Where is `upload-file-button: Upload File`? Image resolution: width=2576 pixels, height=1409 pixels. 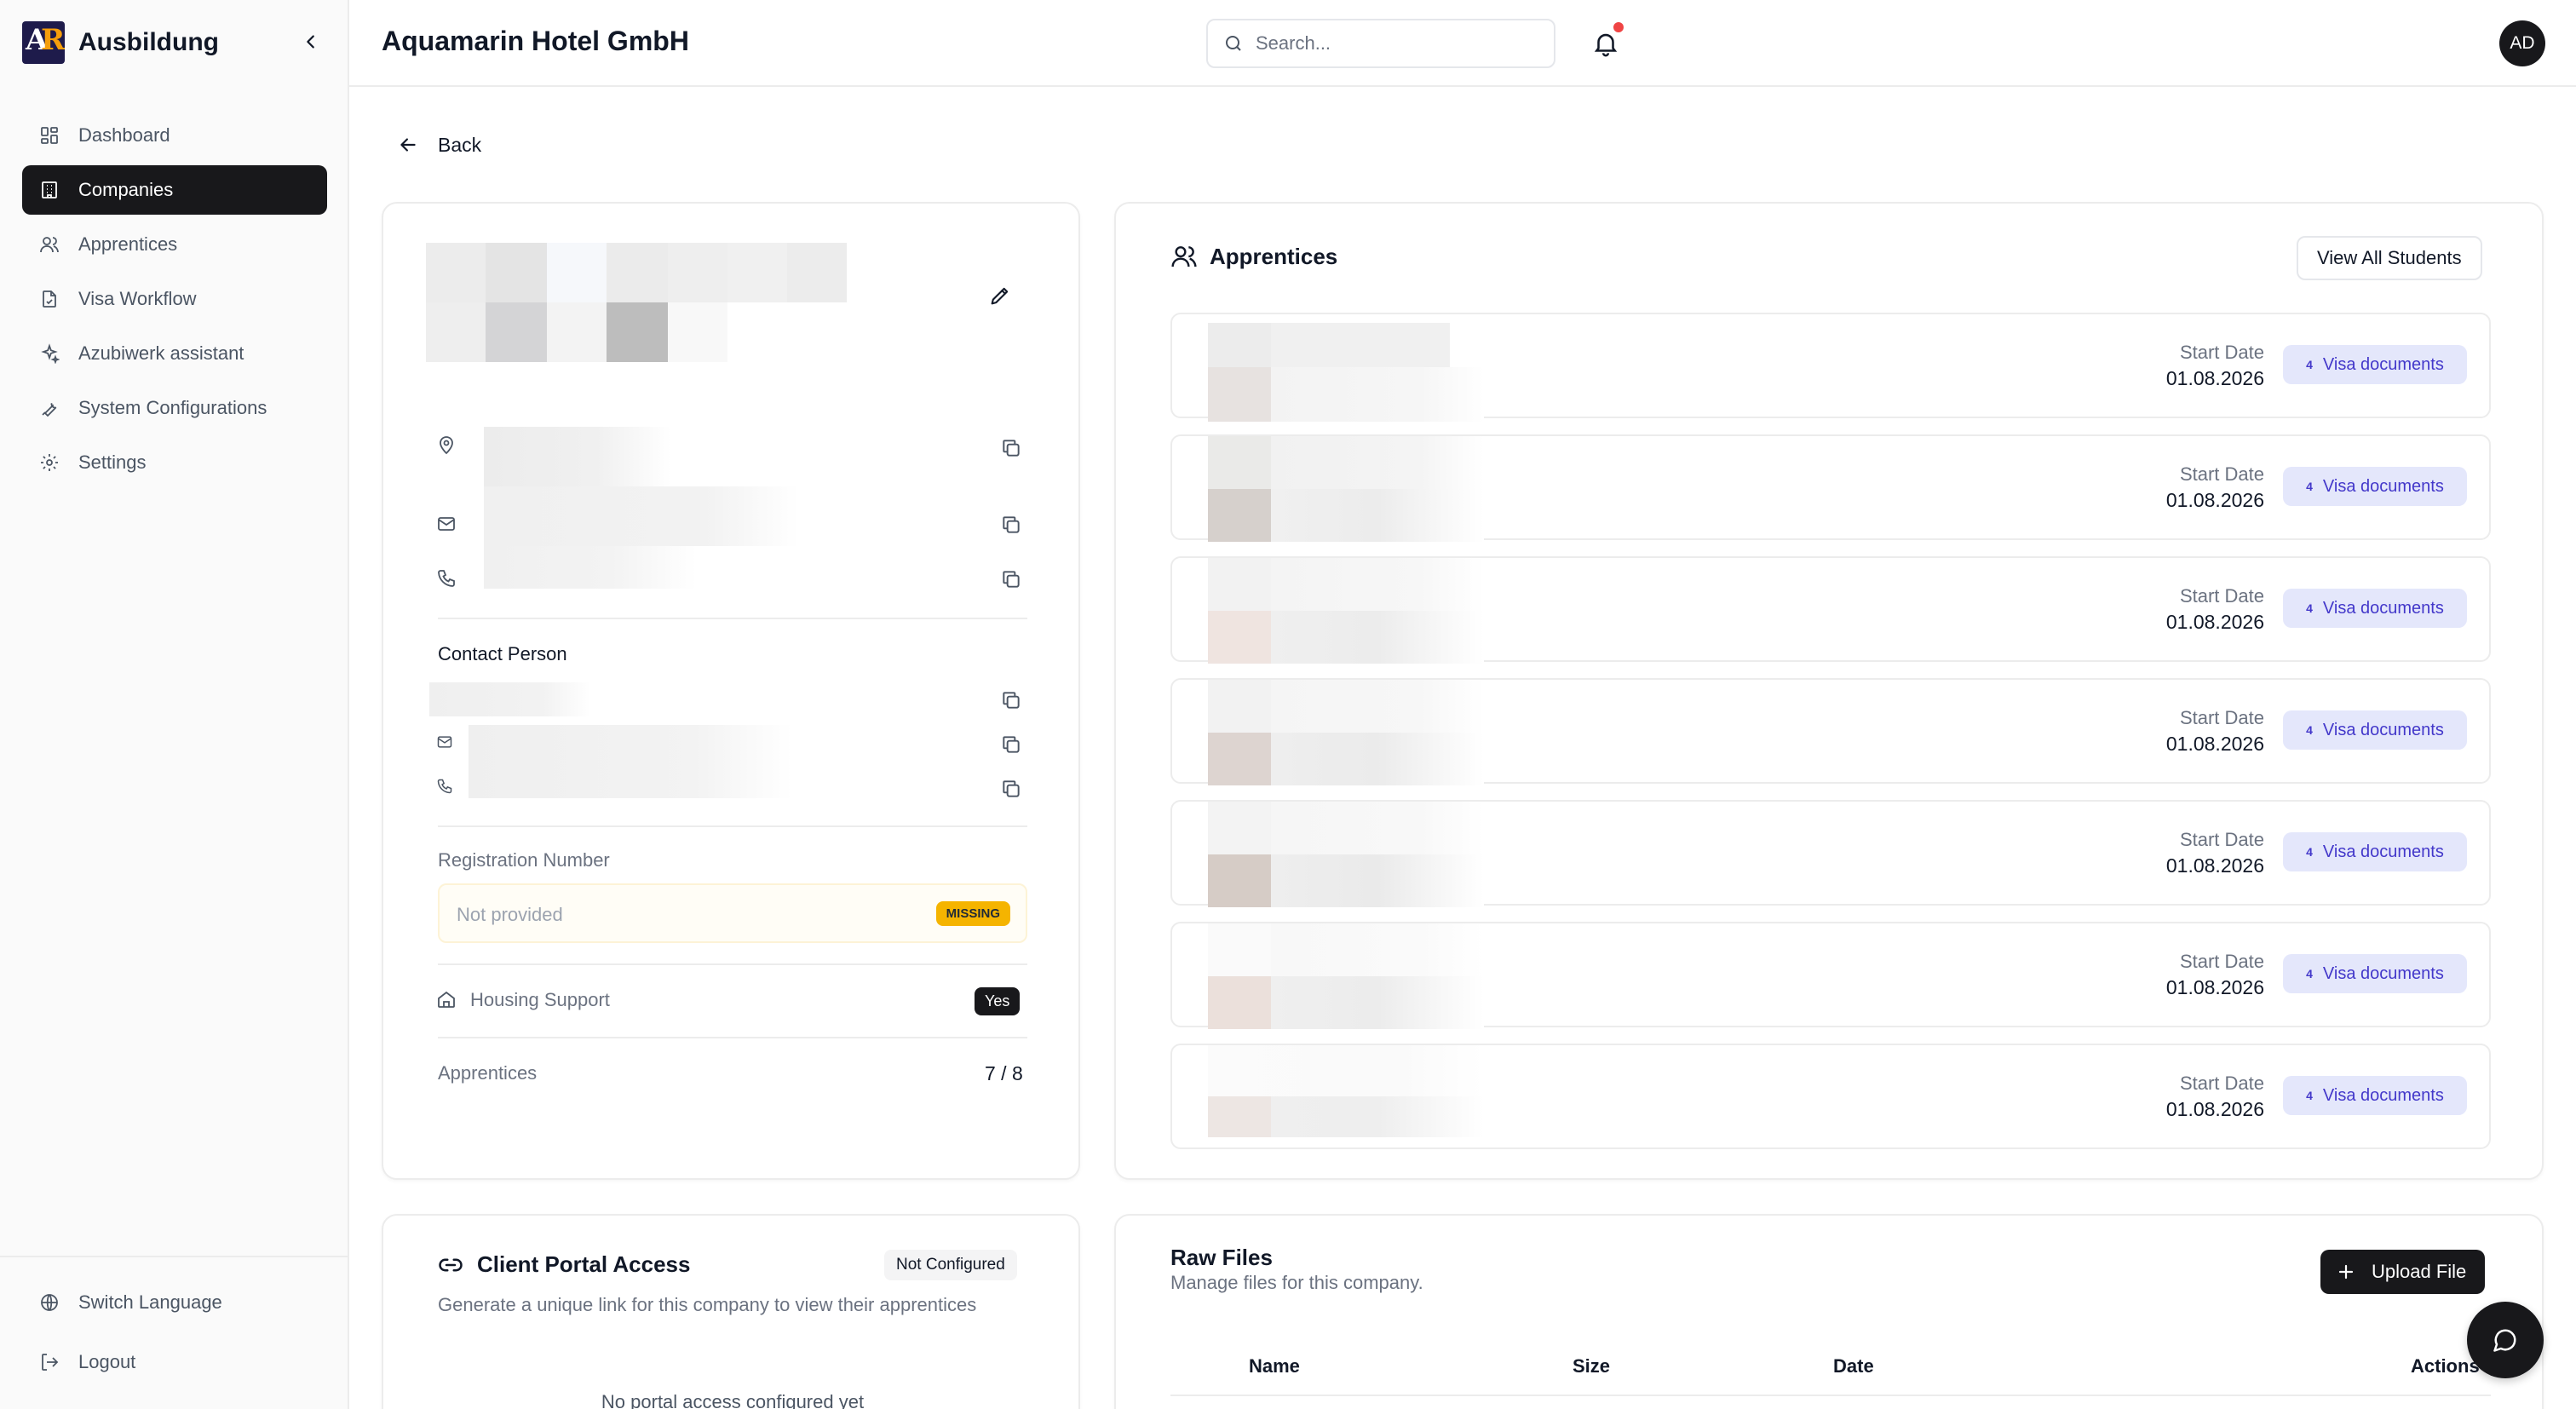 upload-file-button: Upload File is located at coordinates (2403, 1272).